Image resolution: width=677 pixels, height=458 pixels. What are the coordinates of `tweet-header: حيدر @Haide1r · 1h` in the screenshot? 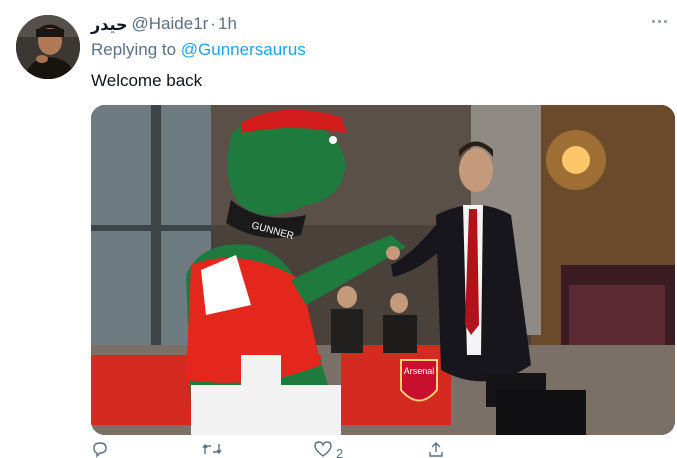 It's located at (164, 24).